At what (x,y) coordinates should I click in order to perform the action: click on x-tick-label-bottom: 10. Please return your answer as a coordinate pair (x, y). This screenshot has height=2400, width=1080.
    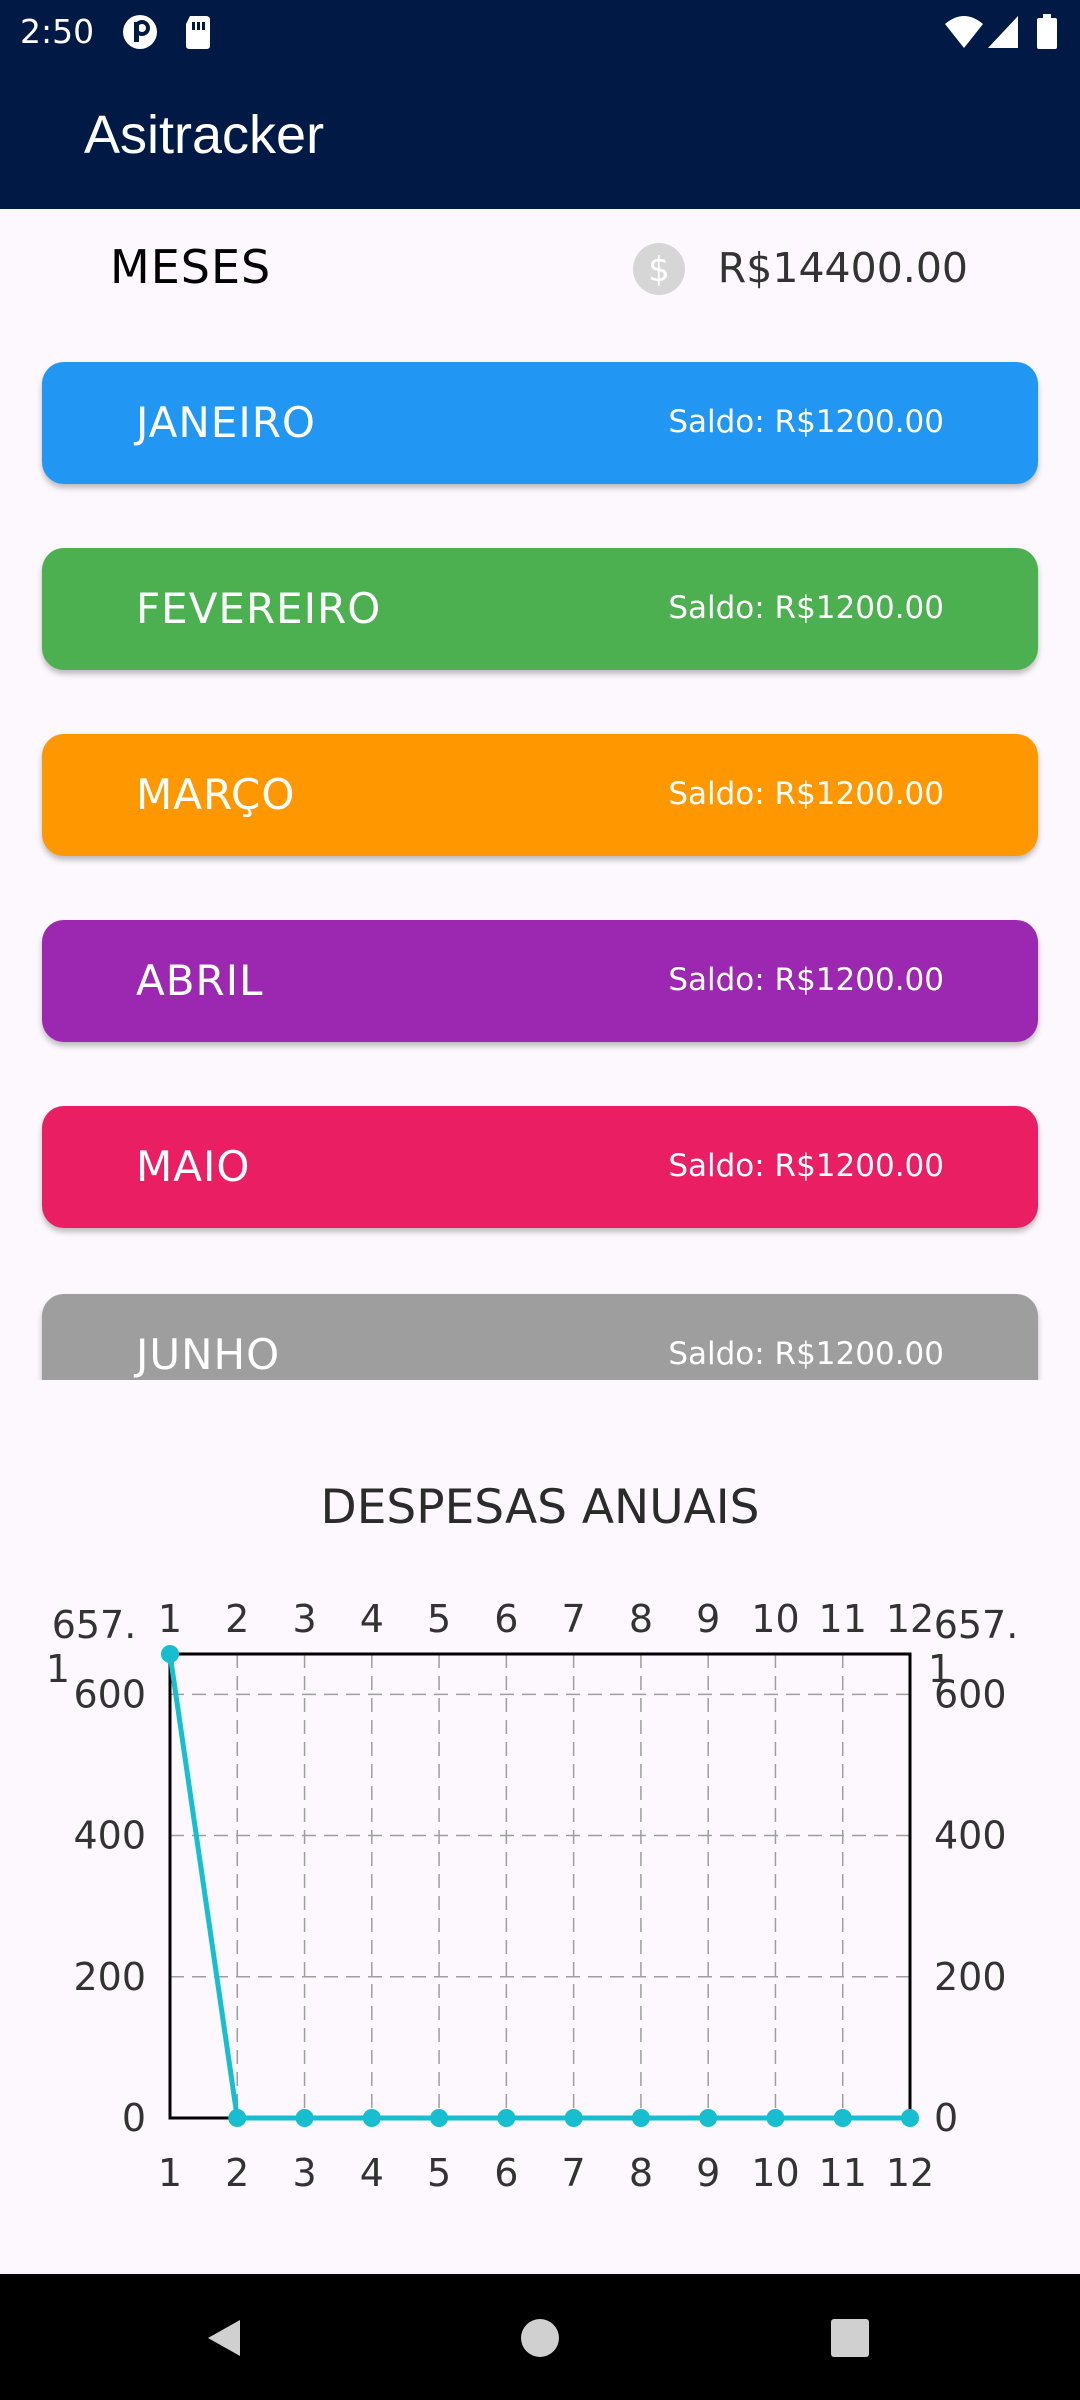
    Looking at the image, I should click on (775, 2173).